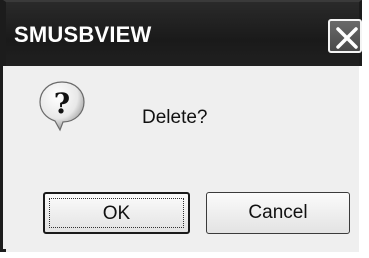 Image resolution: width=369 pixels, height=258 pixels. I want to click on question-icon: ?, so click(62, 106).